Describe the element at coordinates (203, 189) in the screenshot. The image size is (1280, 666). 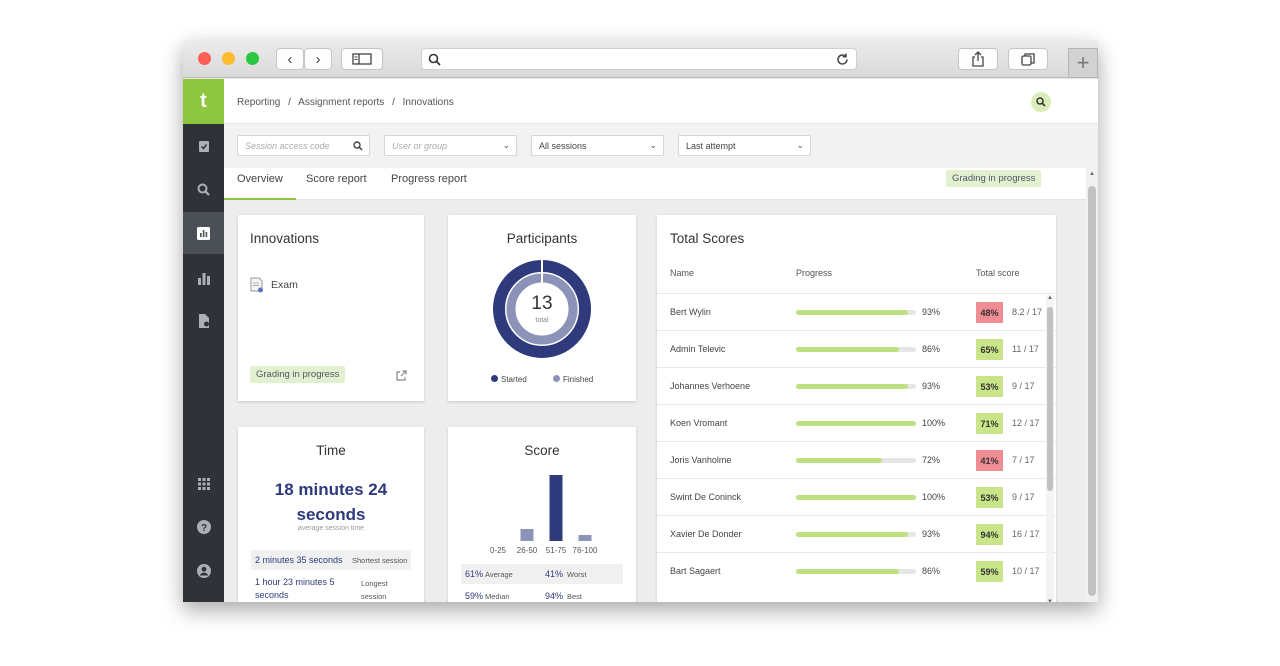
I see `sidebar-item-search` at that location.